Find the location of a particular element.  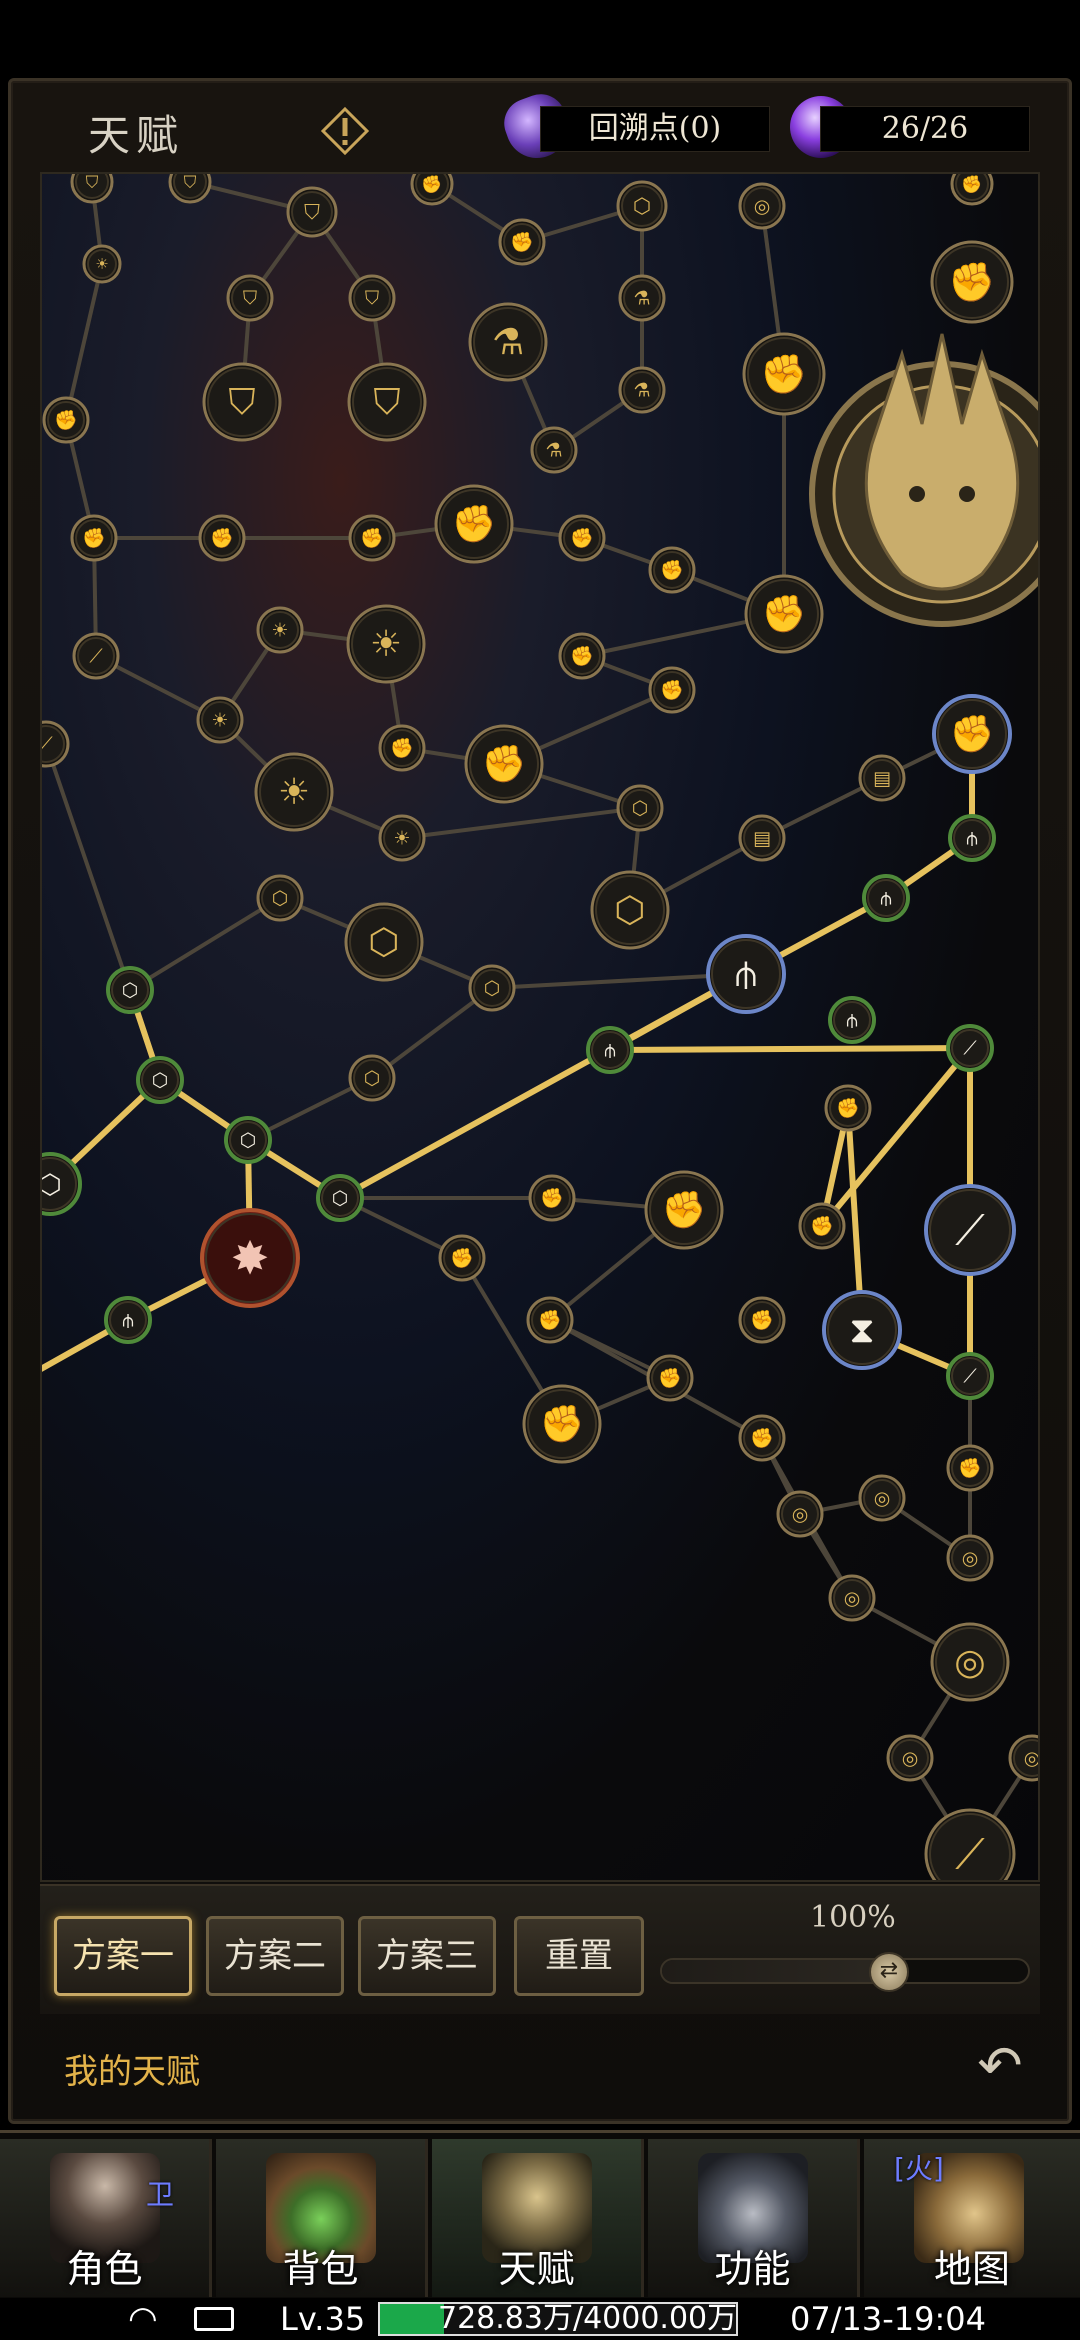

nav-item-bag: 背包 is located at coordinates (322, 2218).